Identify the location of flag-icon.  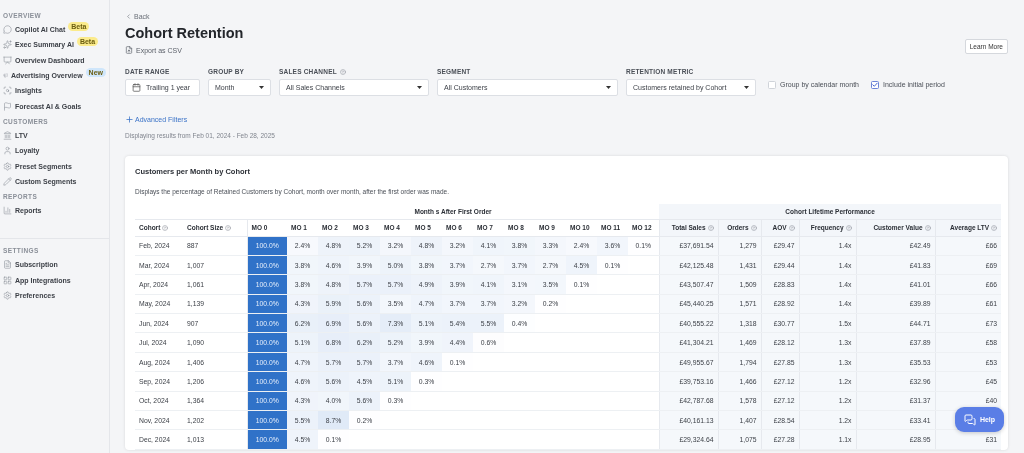
(7, 106).